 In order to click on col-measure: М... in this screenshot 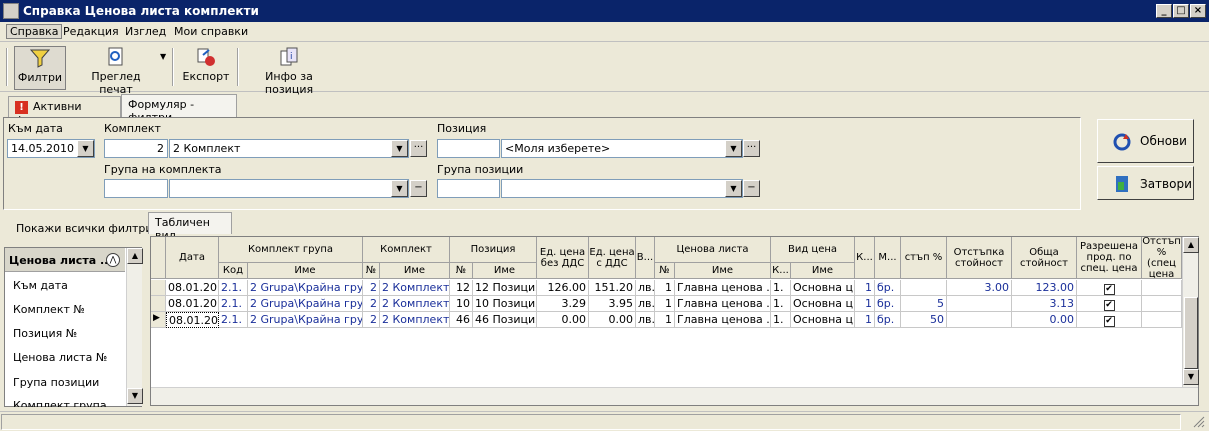, I will do `click(888, 258)`.